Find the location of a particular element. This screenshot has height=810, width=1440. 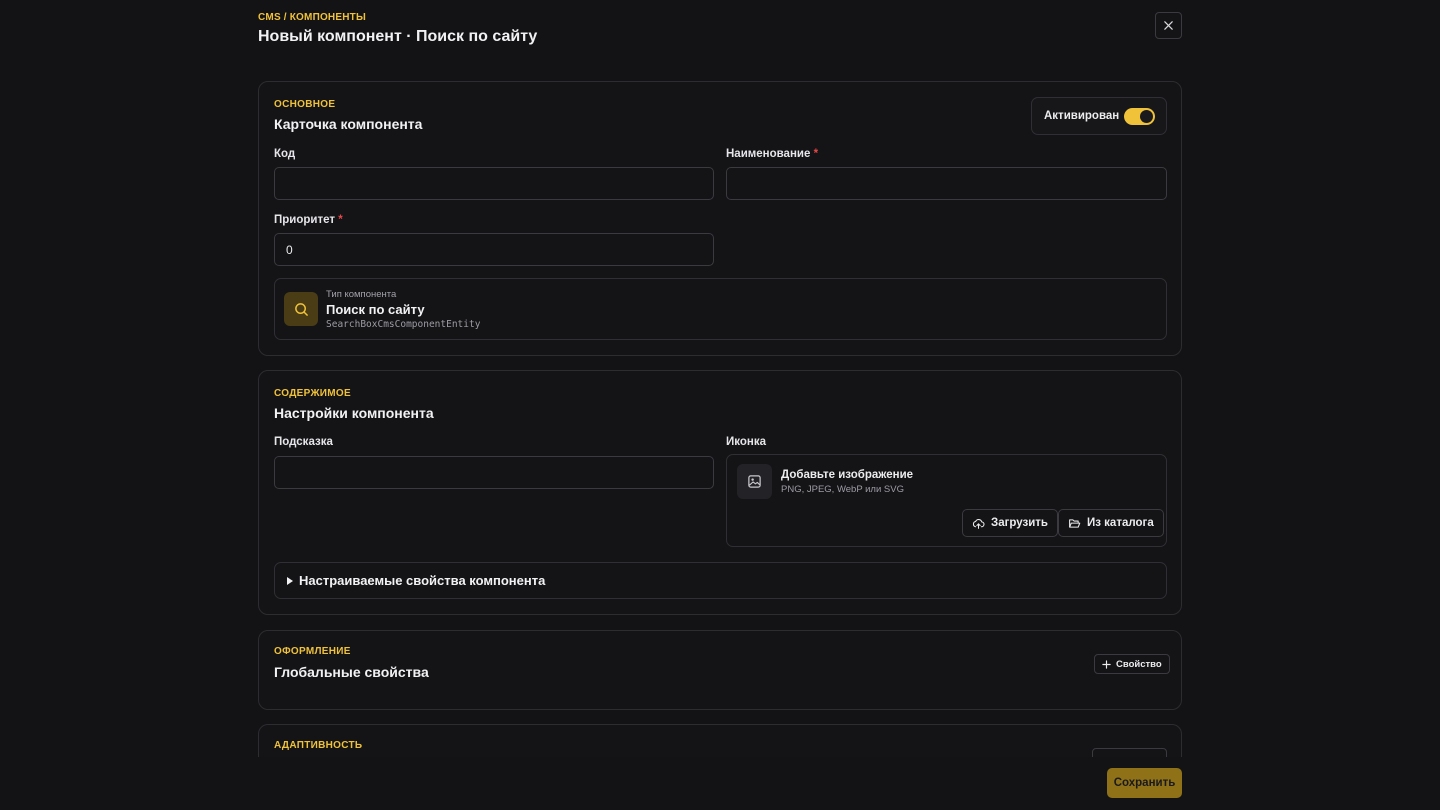

custom-properties-toggle: Настраиваемые свойства компонента is located at coordinates (720, 580).